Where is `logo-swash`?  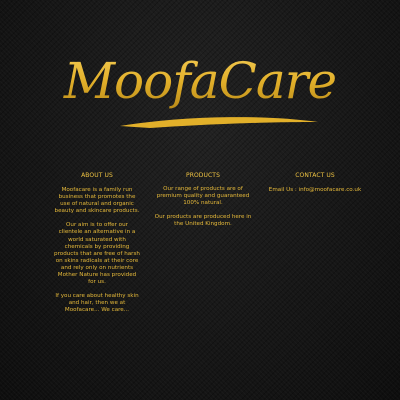 logo-swash is located at coordinates (219, 122).